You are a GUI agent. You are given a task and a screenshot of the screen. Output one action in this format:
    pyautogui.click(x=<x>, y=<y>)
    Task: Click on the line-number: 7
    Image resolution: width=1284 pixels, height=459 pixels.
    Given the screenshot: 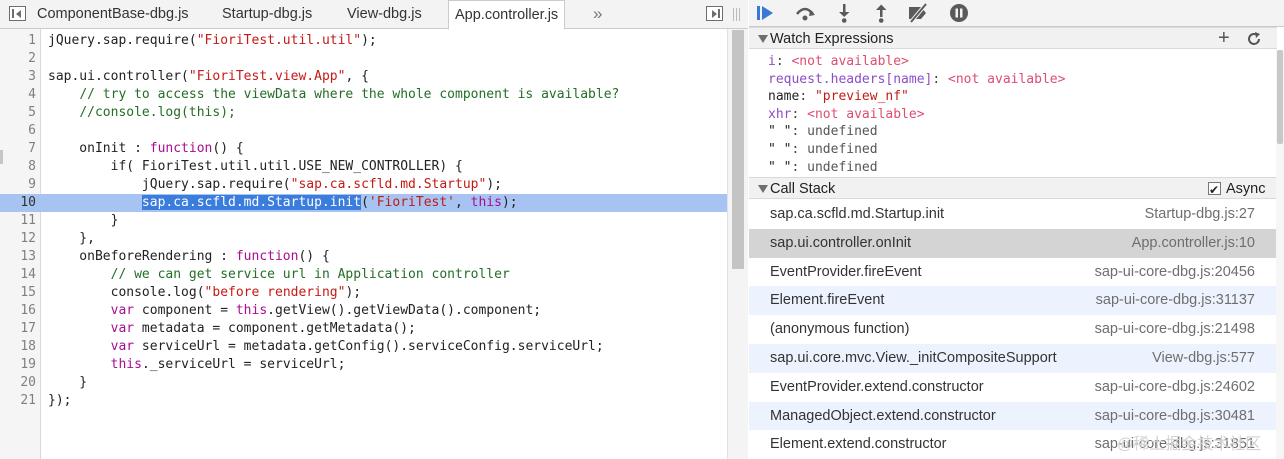 What is the action you would take?
    pyautogui.click(x=18, y=149)
    